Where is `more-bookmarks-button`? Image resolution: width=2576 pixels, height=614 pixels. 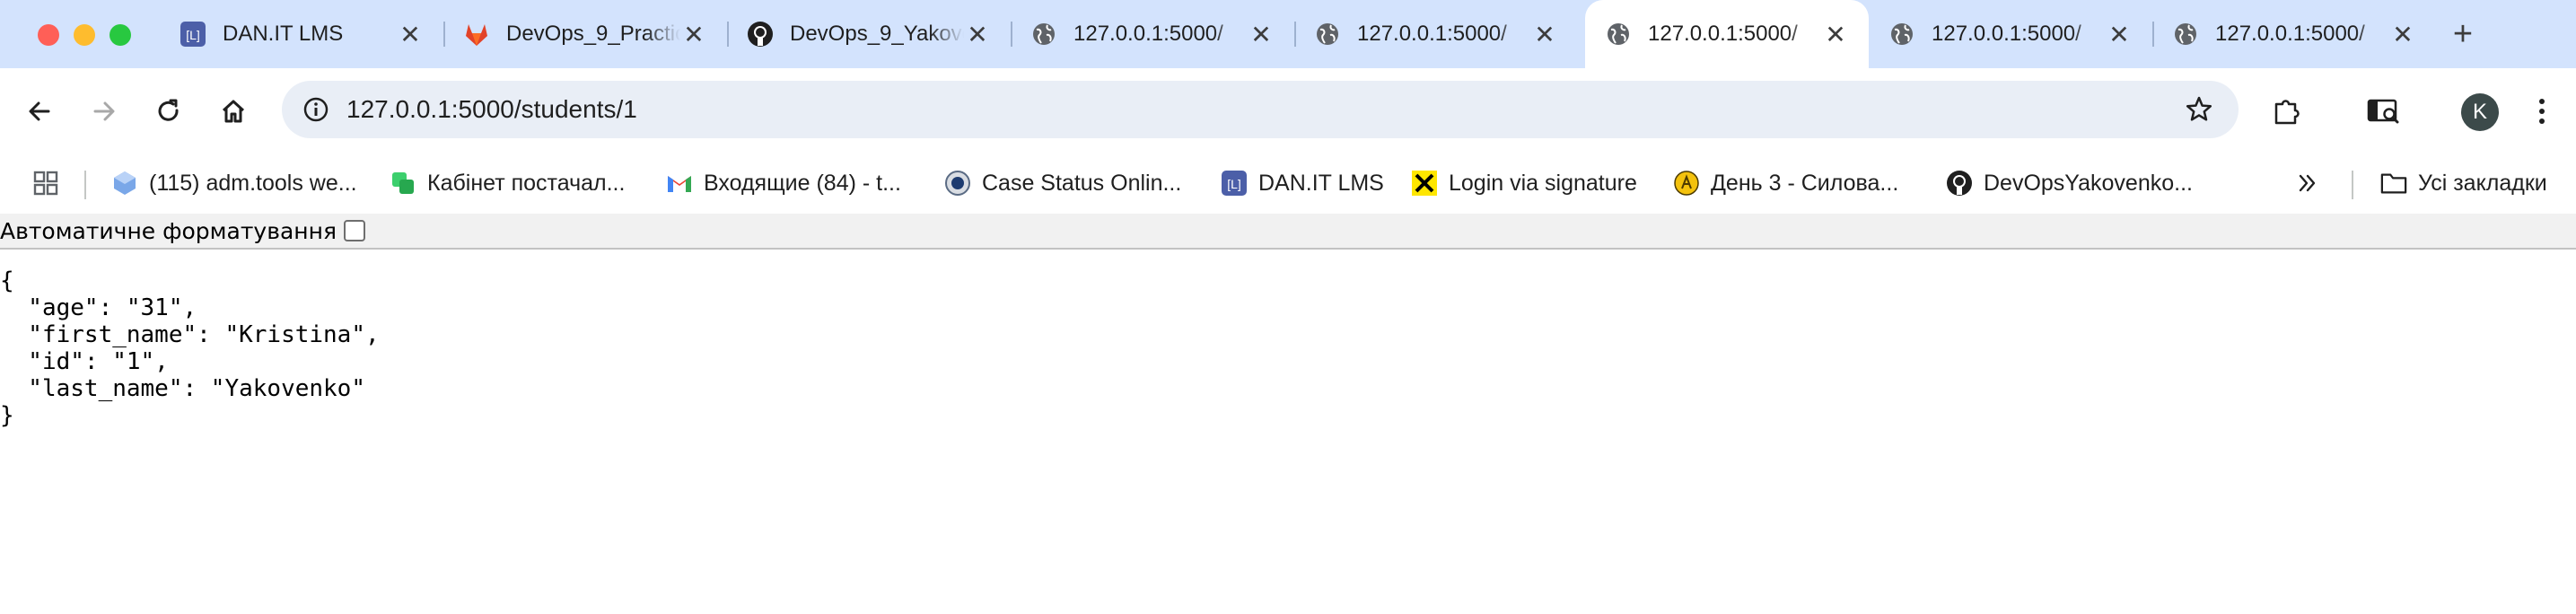 more-bookmarks-button is located at coordinates (2313, 183).